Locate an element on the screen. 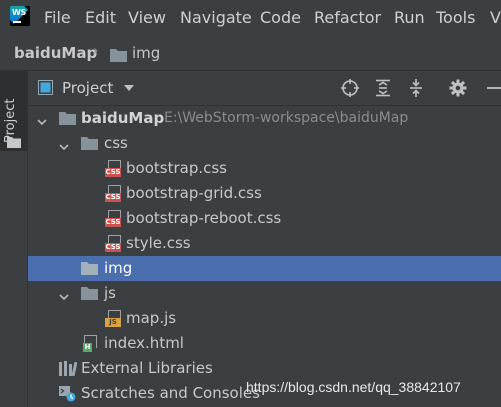 Image resolution: width=501 pixels, height=407 pixels. tree-file-label: bootstrap.css is located at coordinates (176, 168).